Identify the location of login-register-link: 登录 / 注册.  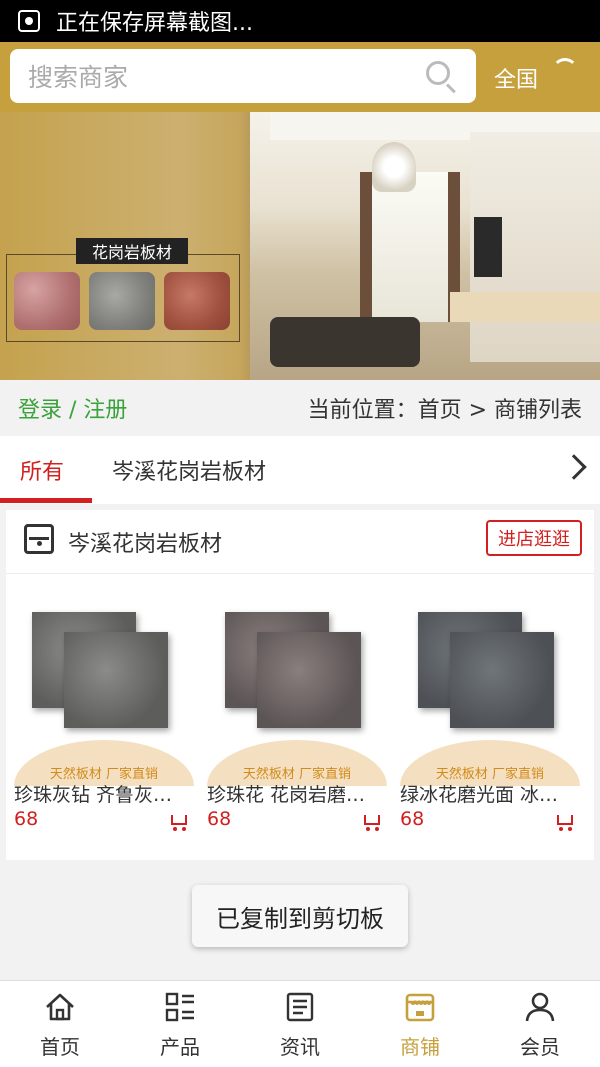
(72, 408).